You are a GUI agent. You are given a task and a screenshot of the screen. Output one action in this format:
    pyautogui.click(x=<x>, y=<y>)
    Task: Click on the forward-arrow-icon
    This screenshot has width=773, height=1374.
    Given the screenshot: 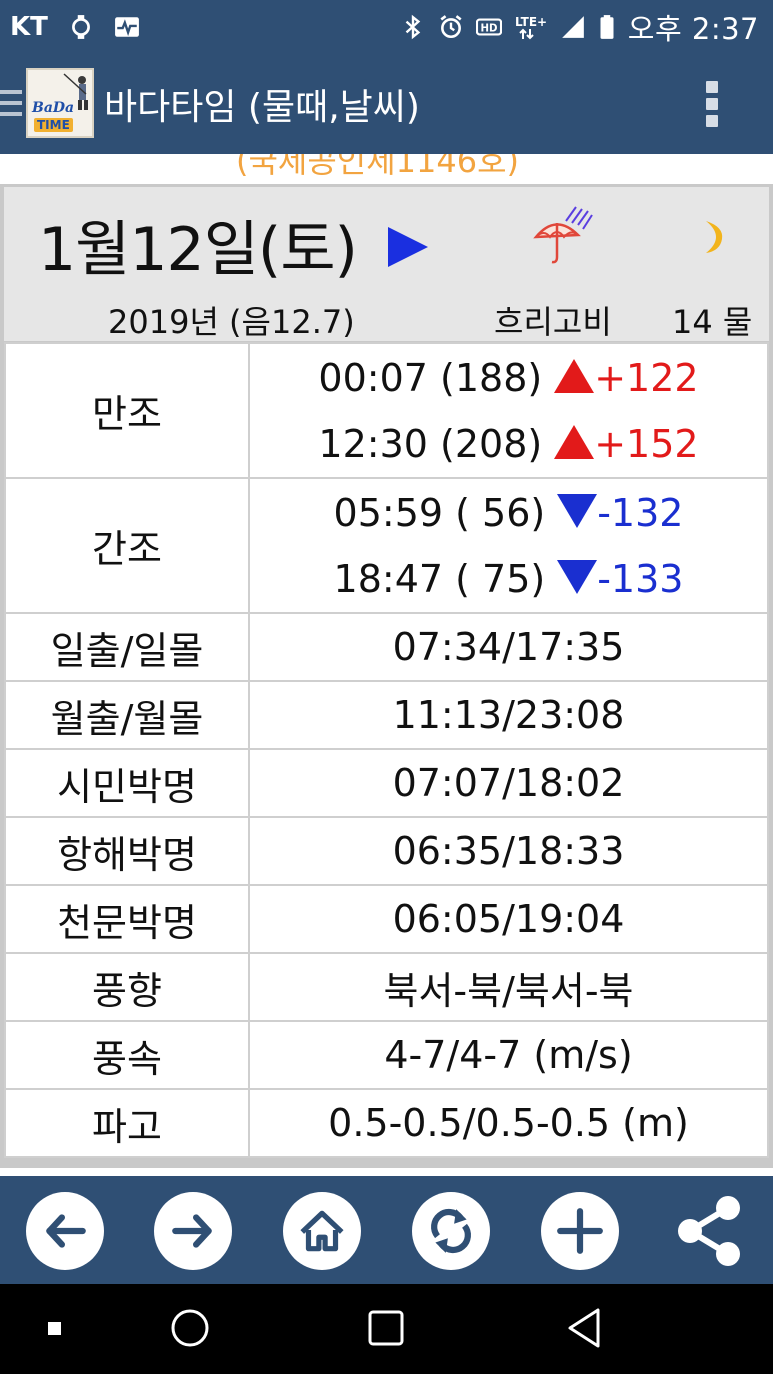 What is the action you would take?
    pyautogui.click(x=192, y=1231)
    